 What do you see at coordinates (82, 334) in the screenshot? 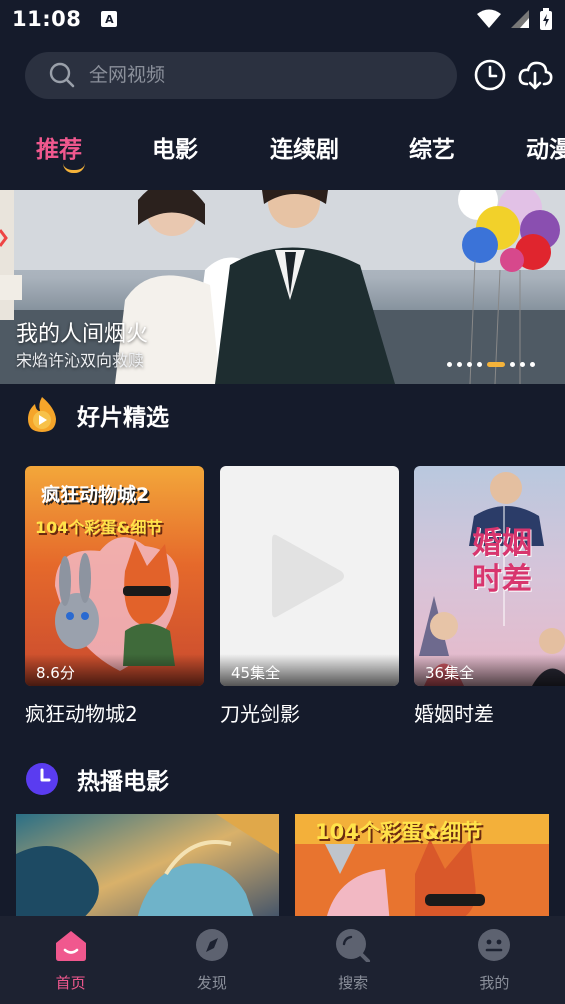
I see `banner-title: 我的人间烟火` at bounding box center [82, 334].